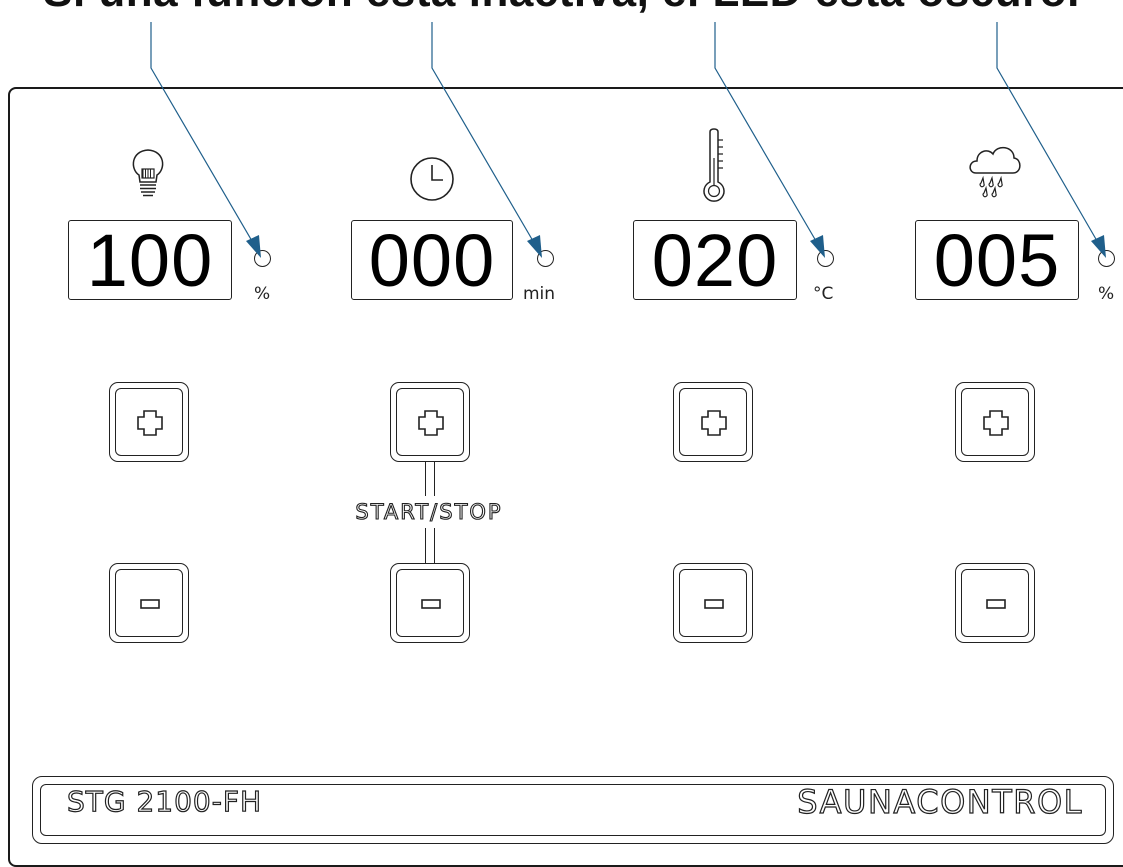 This screenshot has width=1123, height=867. I want to click on thermometer-icon, so click(714, 165).